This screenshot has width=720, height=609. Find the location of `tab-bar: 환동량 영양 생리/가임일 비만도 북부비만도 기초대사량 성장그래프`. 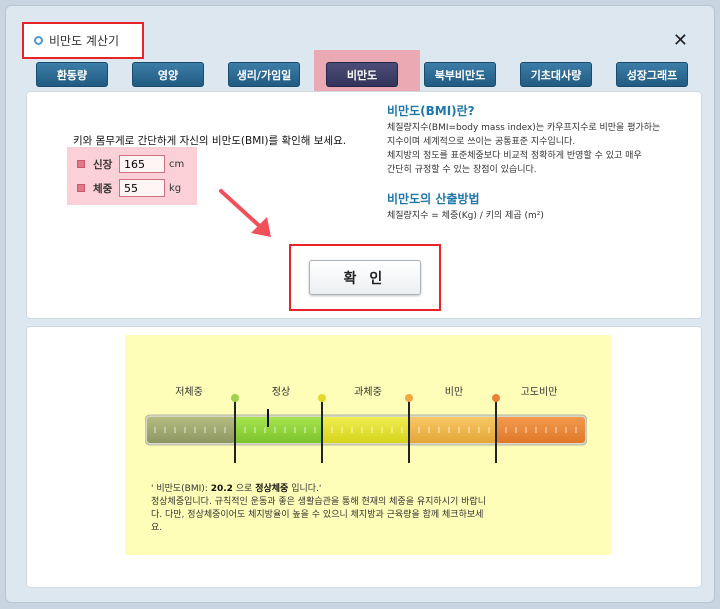

tab-bar: 환동량 영양 생리/가임일 비만도 북부비만도 기초대사량 성장그래프 is located at coordinates (366, 75).